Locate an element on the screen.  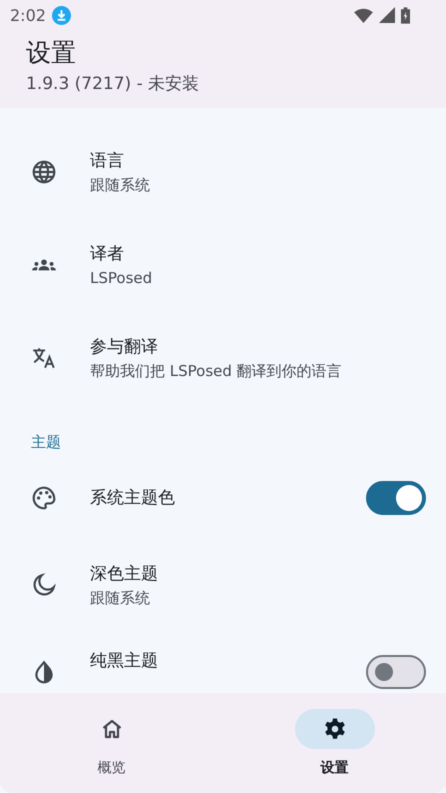
globe-icon is located at coordinates (44, 171).